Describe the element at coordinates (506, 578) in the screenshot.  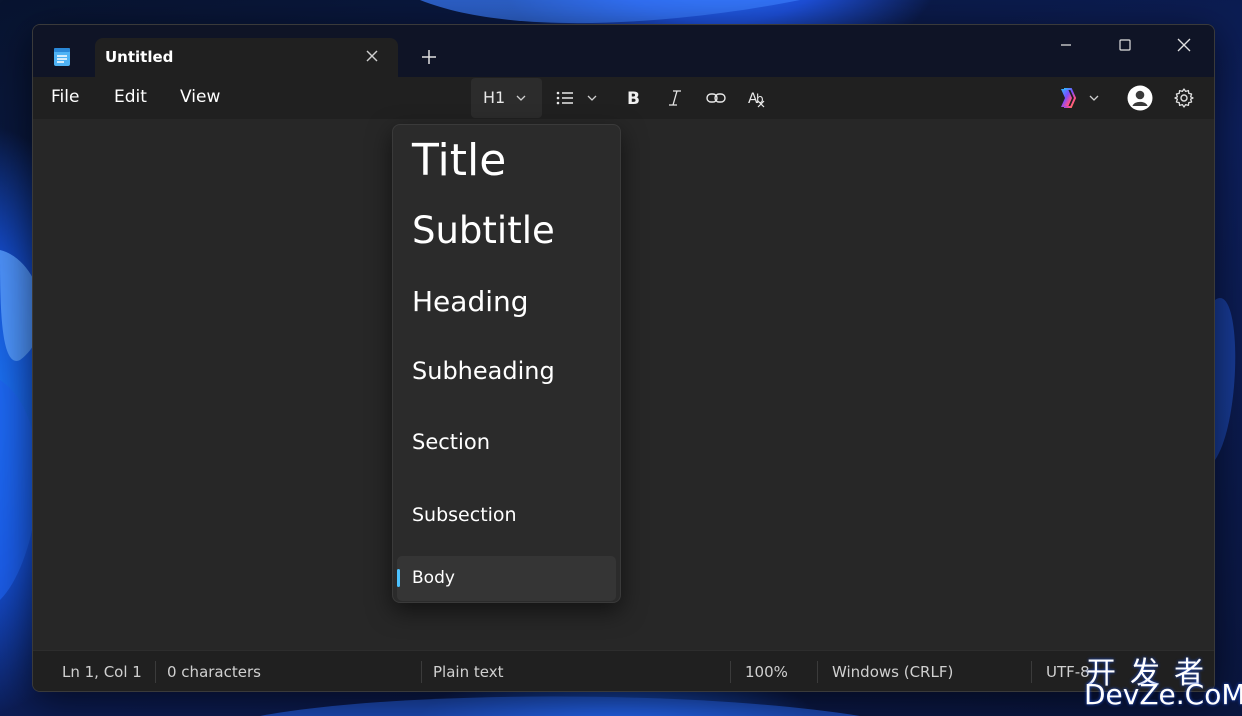
I see `menu-option-body: Body` at that location.